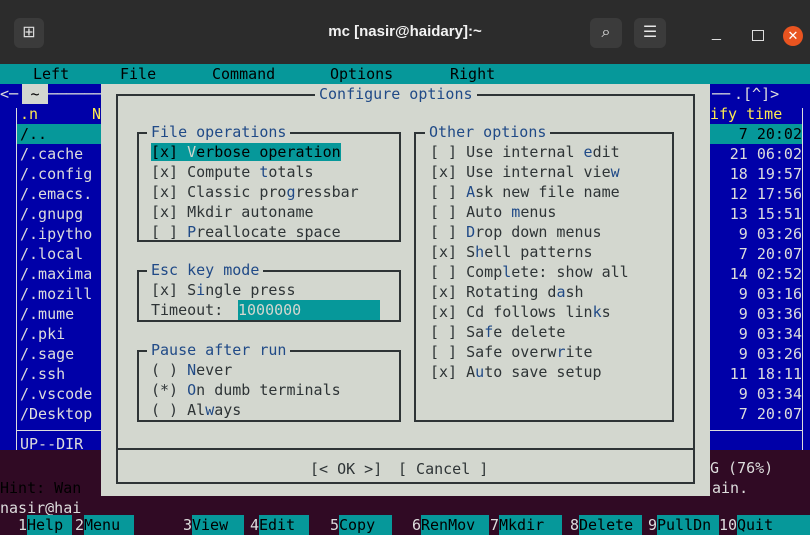 The image size is (810, 535). I want to click on safe-overwrite-checkbox: [ ] Safe overwrite, so click(511, 352).